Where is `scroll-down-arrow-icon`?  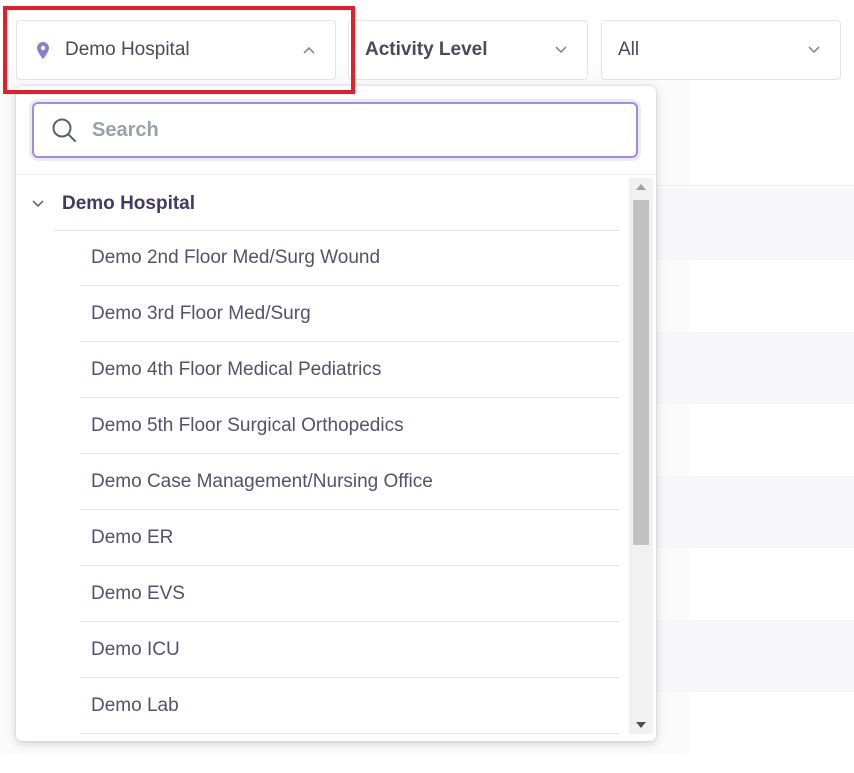
scroll-down-arrow-icon is located at coordinates (641, 725).